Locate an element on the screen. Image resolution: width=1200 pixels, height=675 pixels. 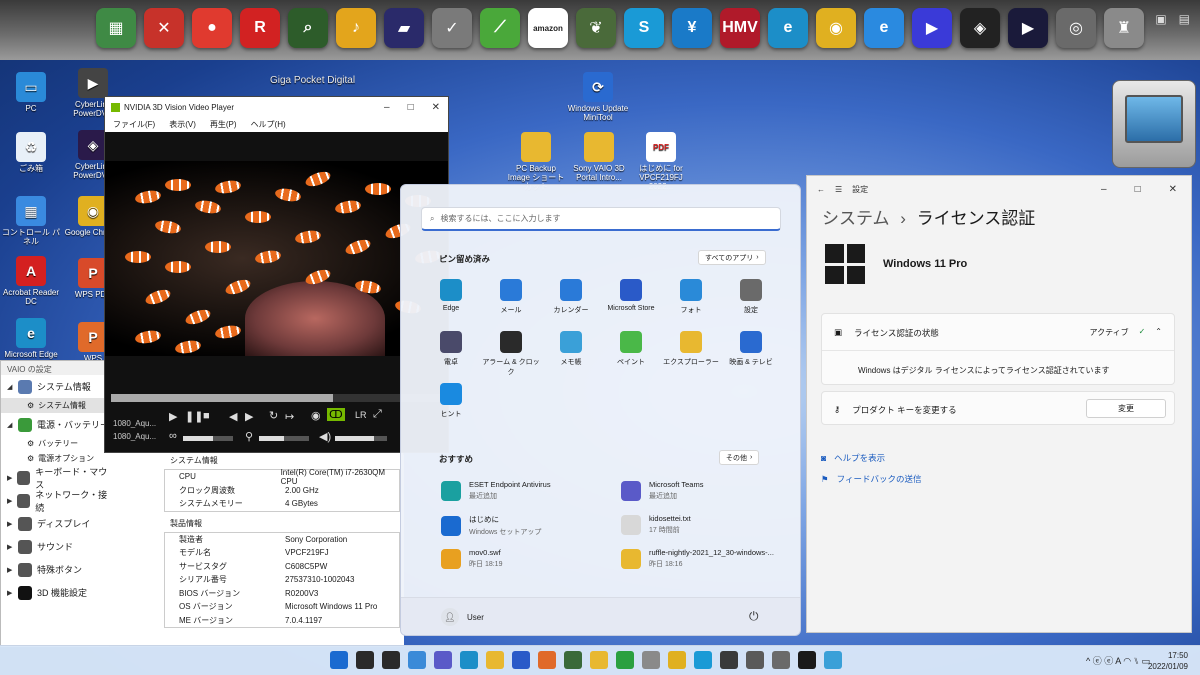
pinned-app: フォト is located at coordinates (691, 297).